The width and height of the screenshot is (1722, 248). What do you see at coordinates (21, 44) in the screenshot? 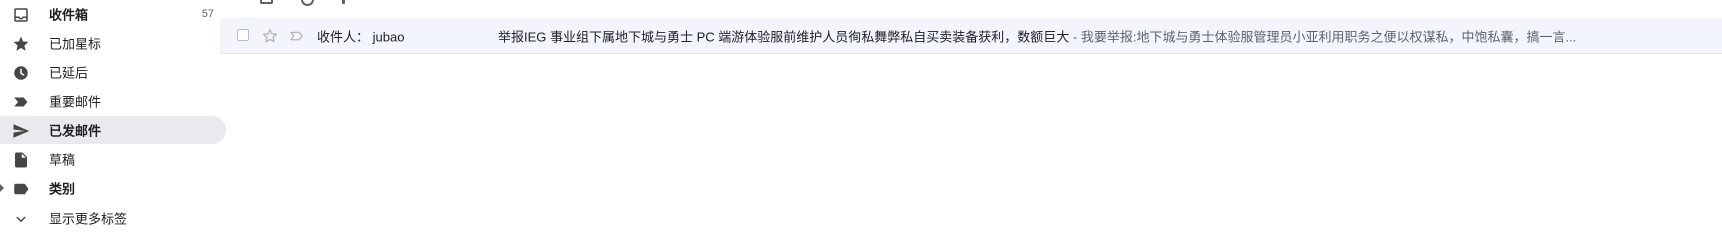
I see `star-icon` at bounding box center [21, 44].